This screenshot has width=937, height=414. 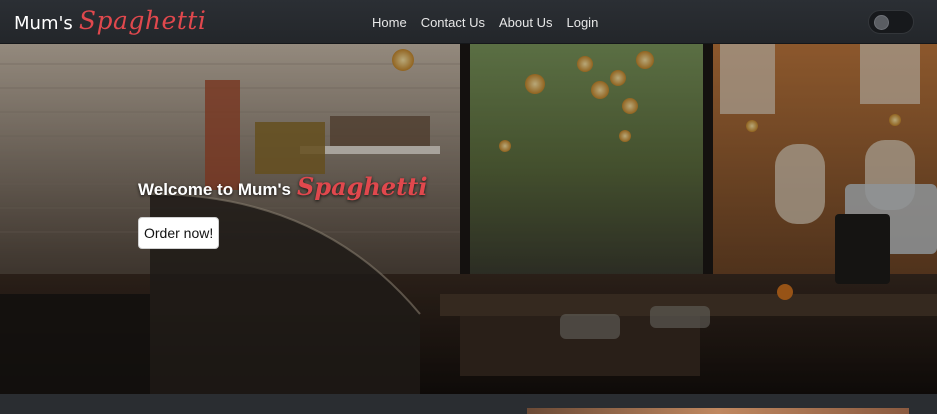 I want to click on next-section-image, so click(x=718, y=411).